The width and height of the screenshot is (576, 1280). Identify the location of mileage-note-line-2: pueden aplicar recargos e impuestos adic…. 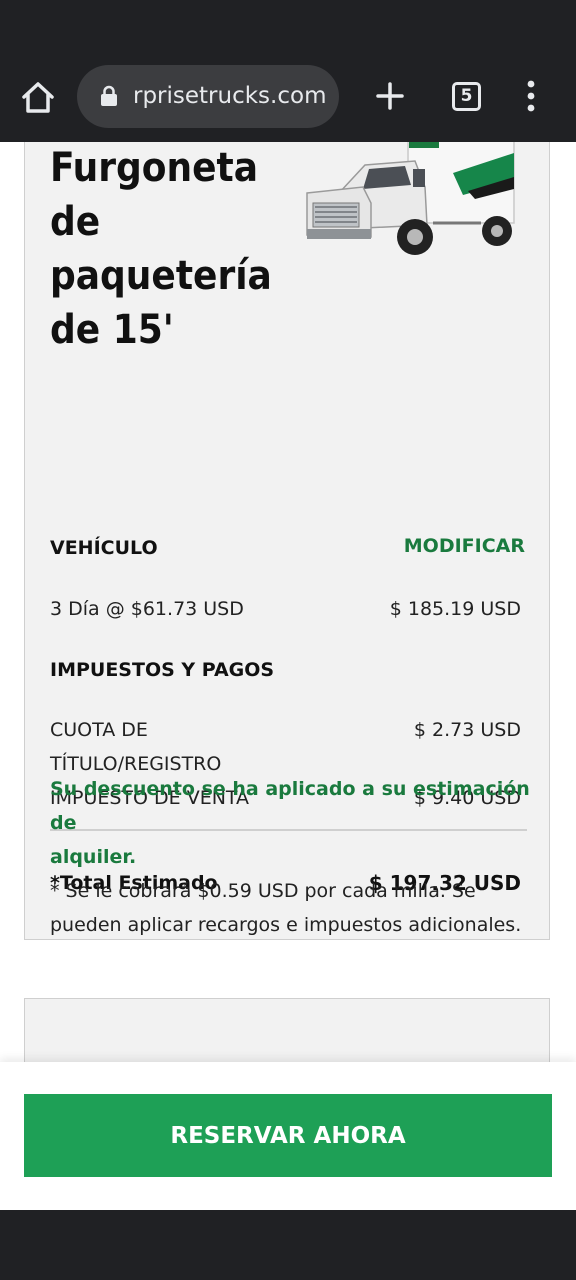
(286, 925).